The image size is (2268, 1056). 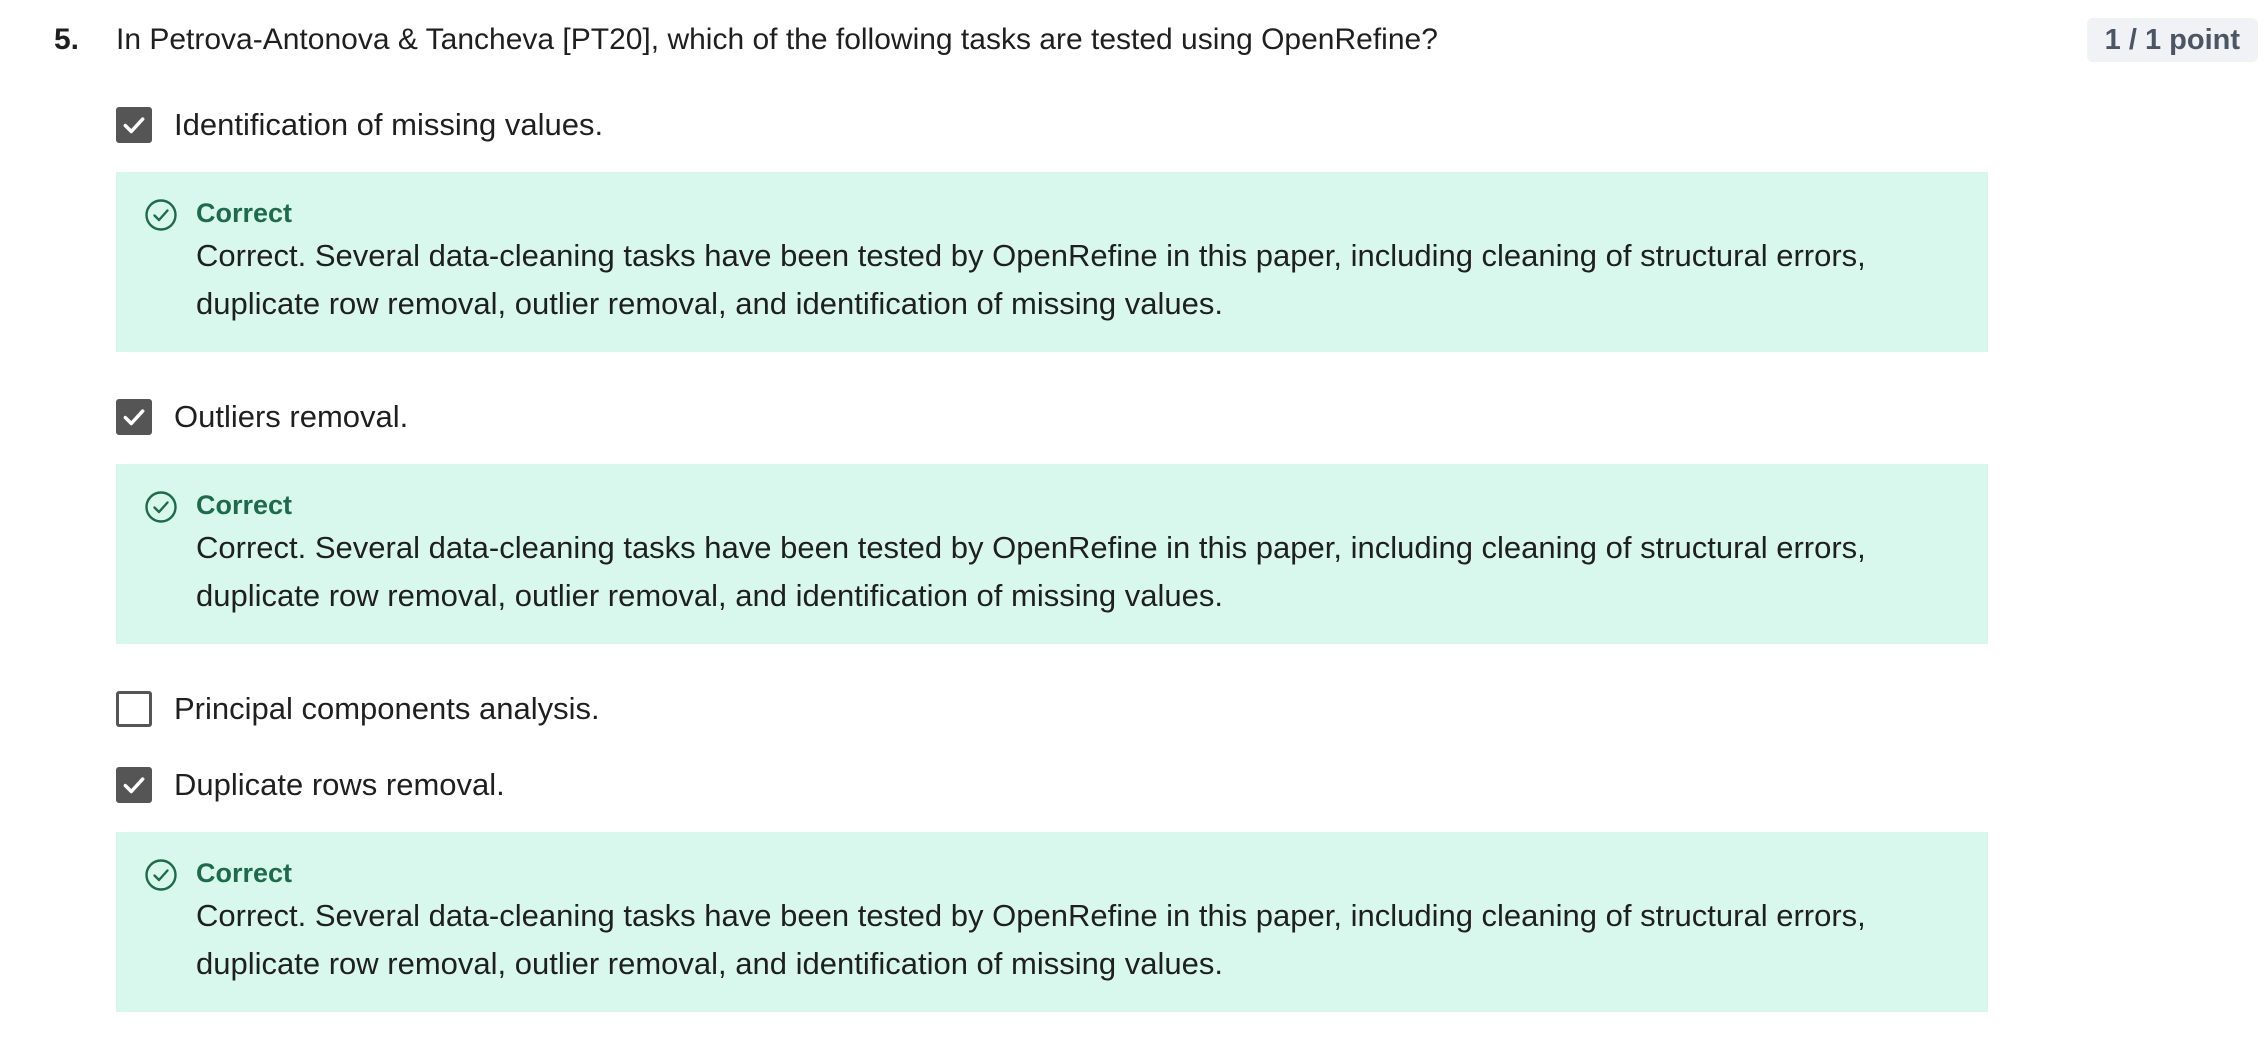 I want to click on option-outliers-removal: Outliers removal., so click(x=1052, y=417).